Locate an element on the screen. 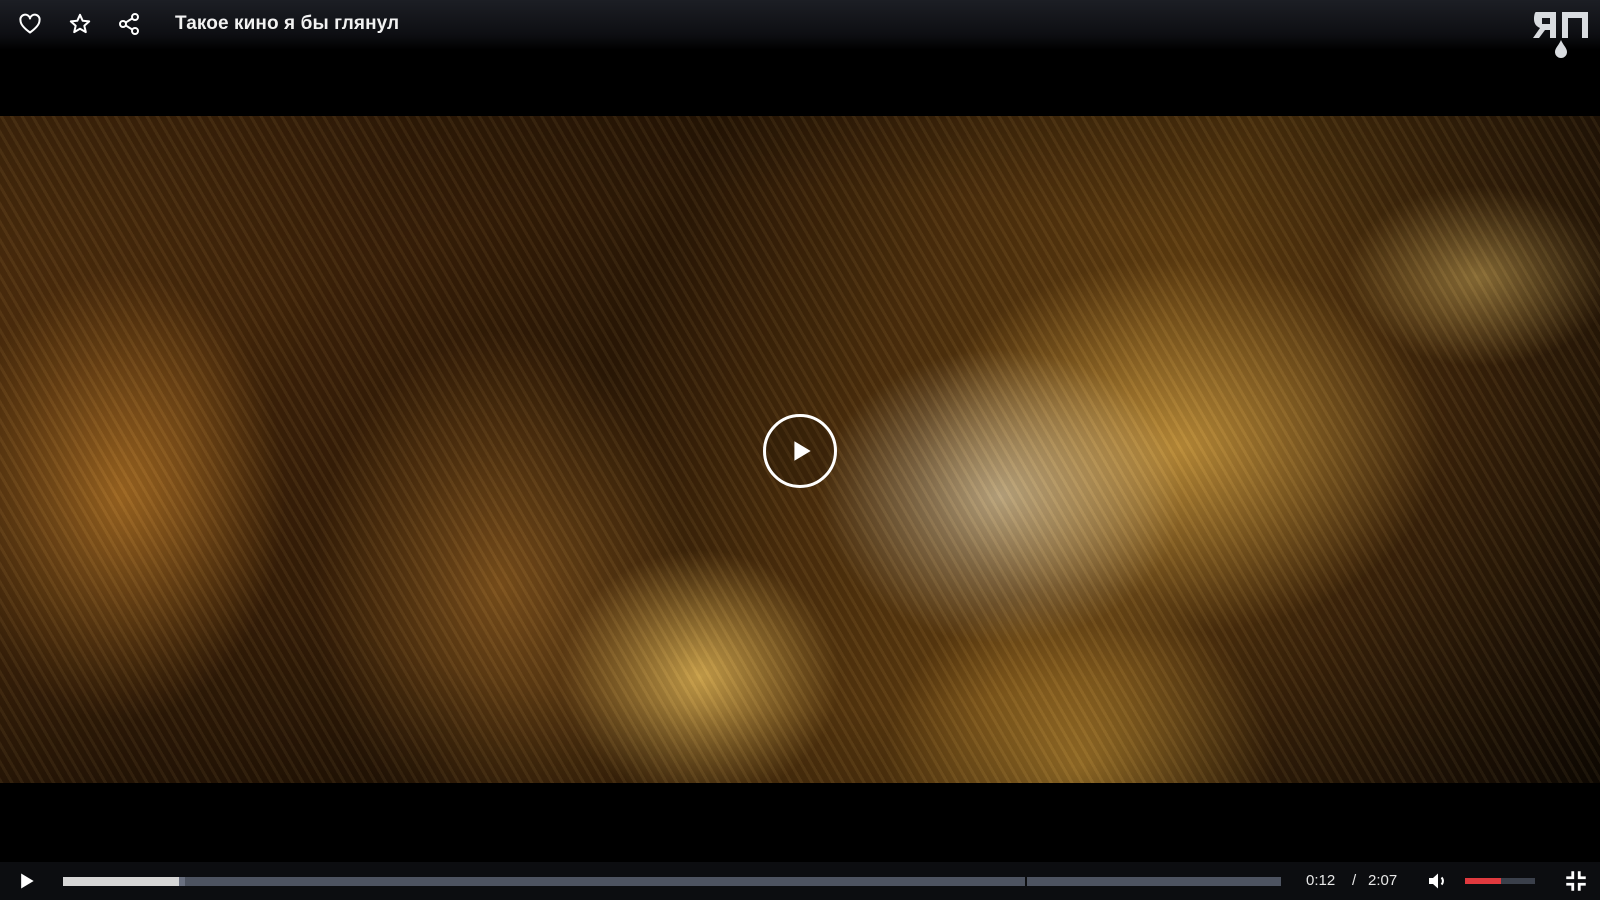 This screenshot has height=900, width=1600. volume-level is located at coordinates (1483, 881).